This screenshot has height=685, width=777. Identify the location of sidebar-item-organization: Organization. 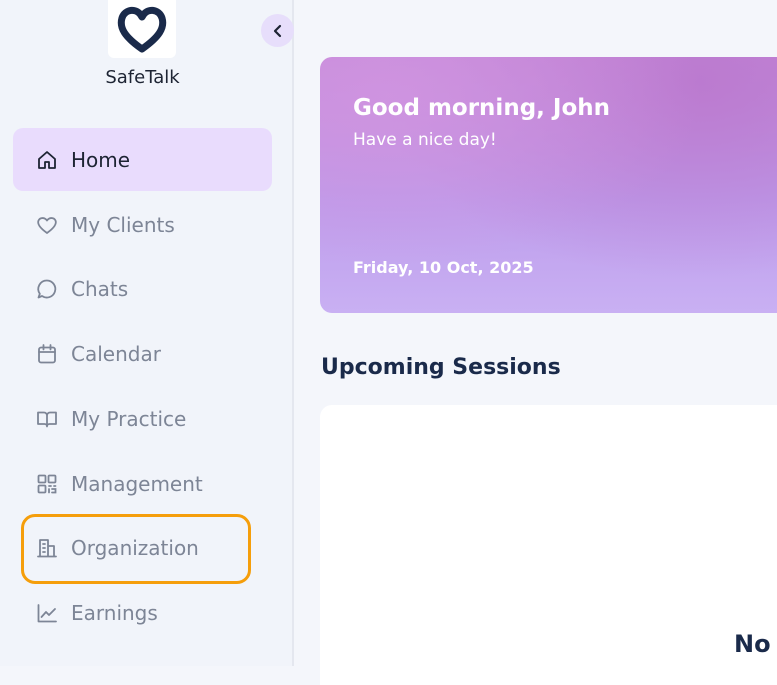
(142, 547).